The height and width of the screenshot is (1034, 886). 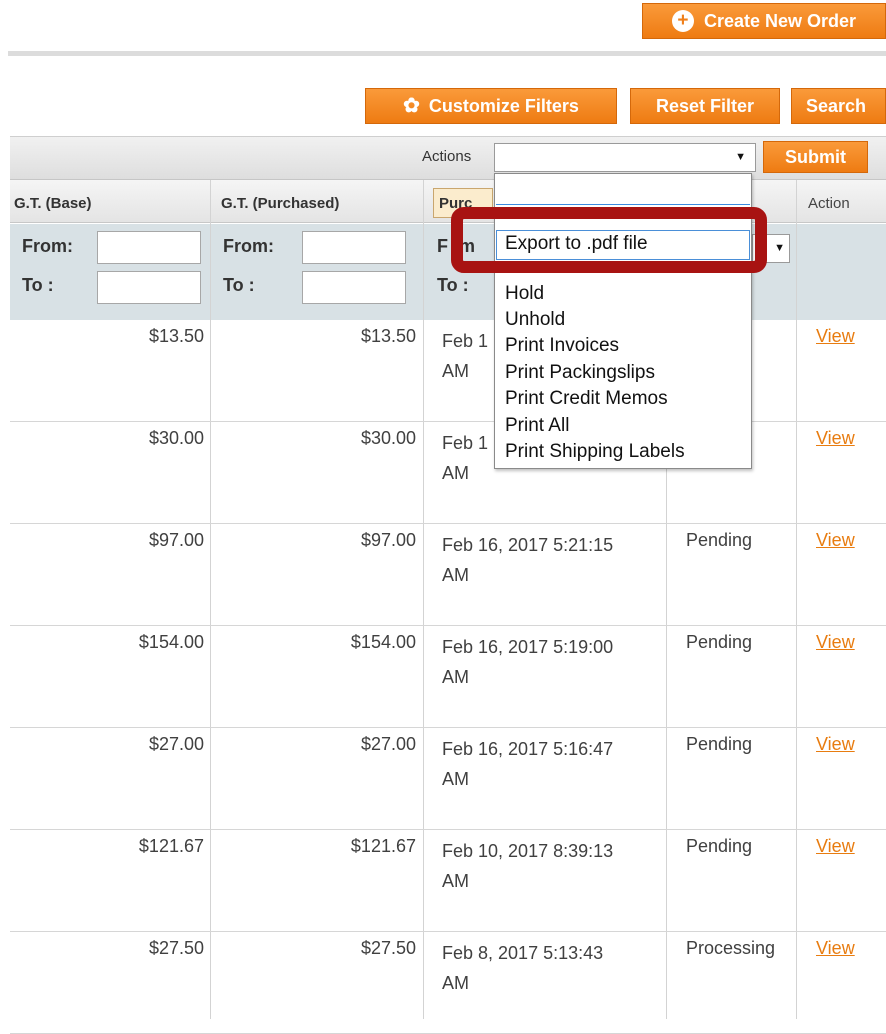 I want to click on cell-gt-purchased: $13.50, so click(x=388, y=336).